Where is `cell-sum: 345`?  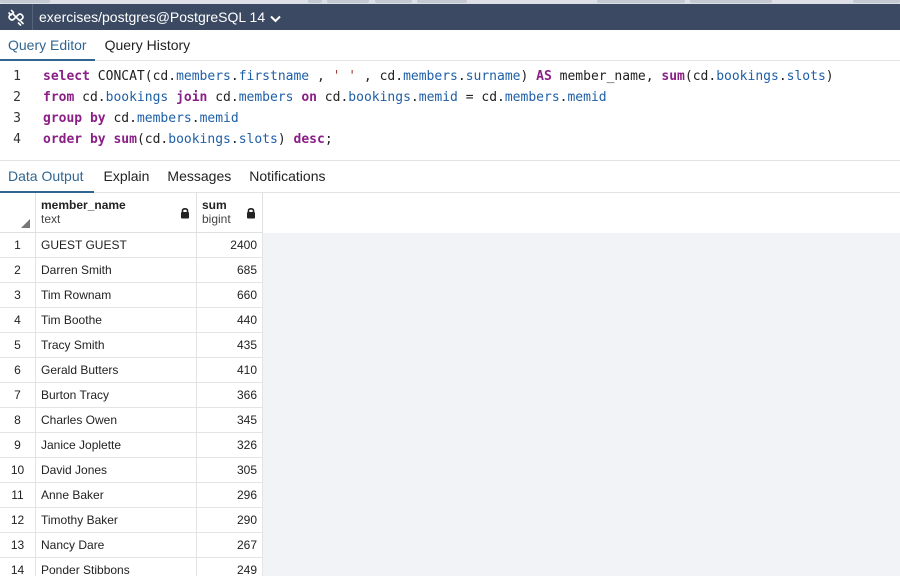 cell-sum: 345 is located at coordinates (230, 420).